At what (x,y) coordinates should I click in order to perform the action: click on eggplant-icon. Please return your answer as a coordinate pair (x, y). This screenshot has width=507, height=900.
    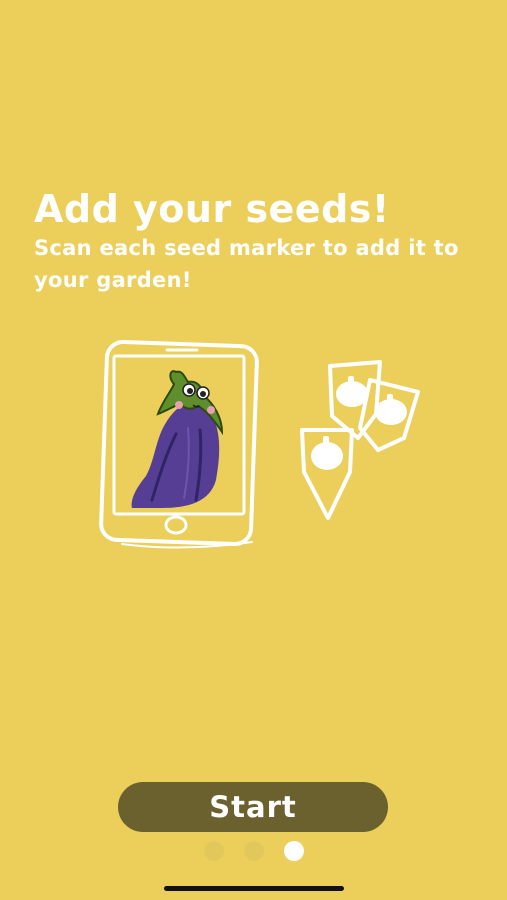
    Looking at the image, I should click on (177, 439).